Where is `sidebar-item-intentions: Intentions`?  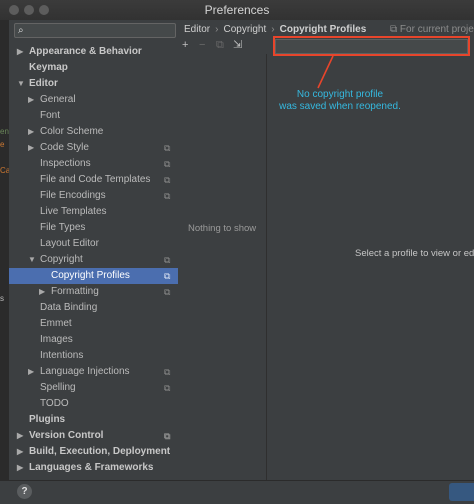 sidebar-item-intentions: Intentions is located at coordinates (93, 356).